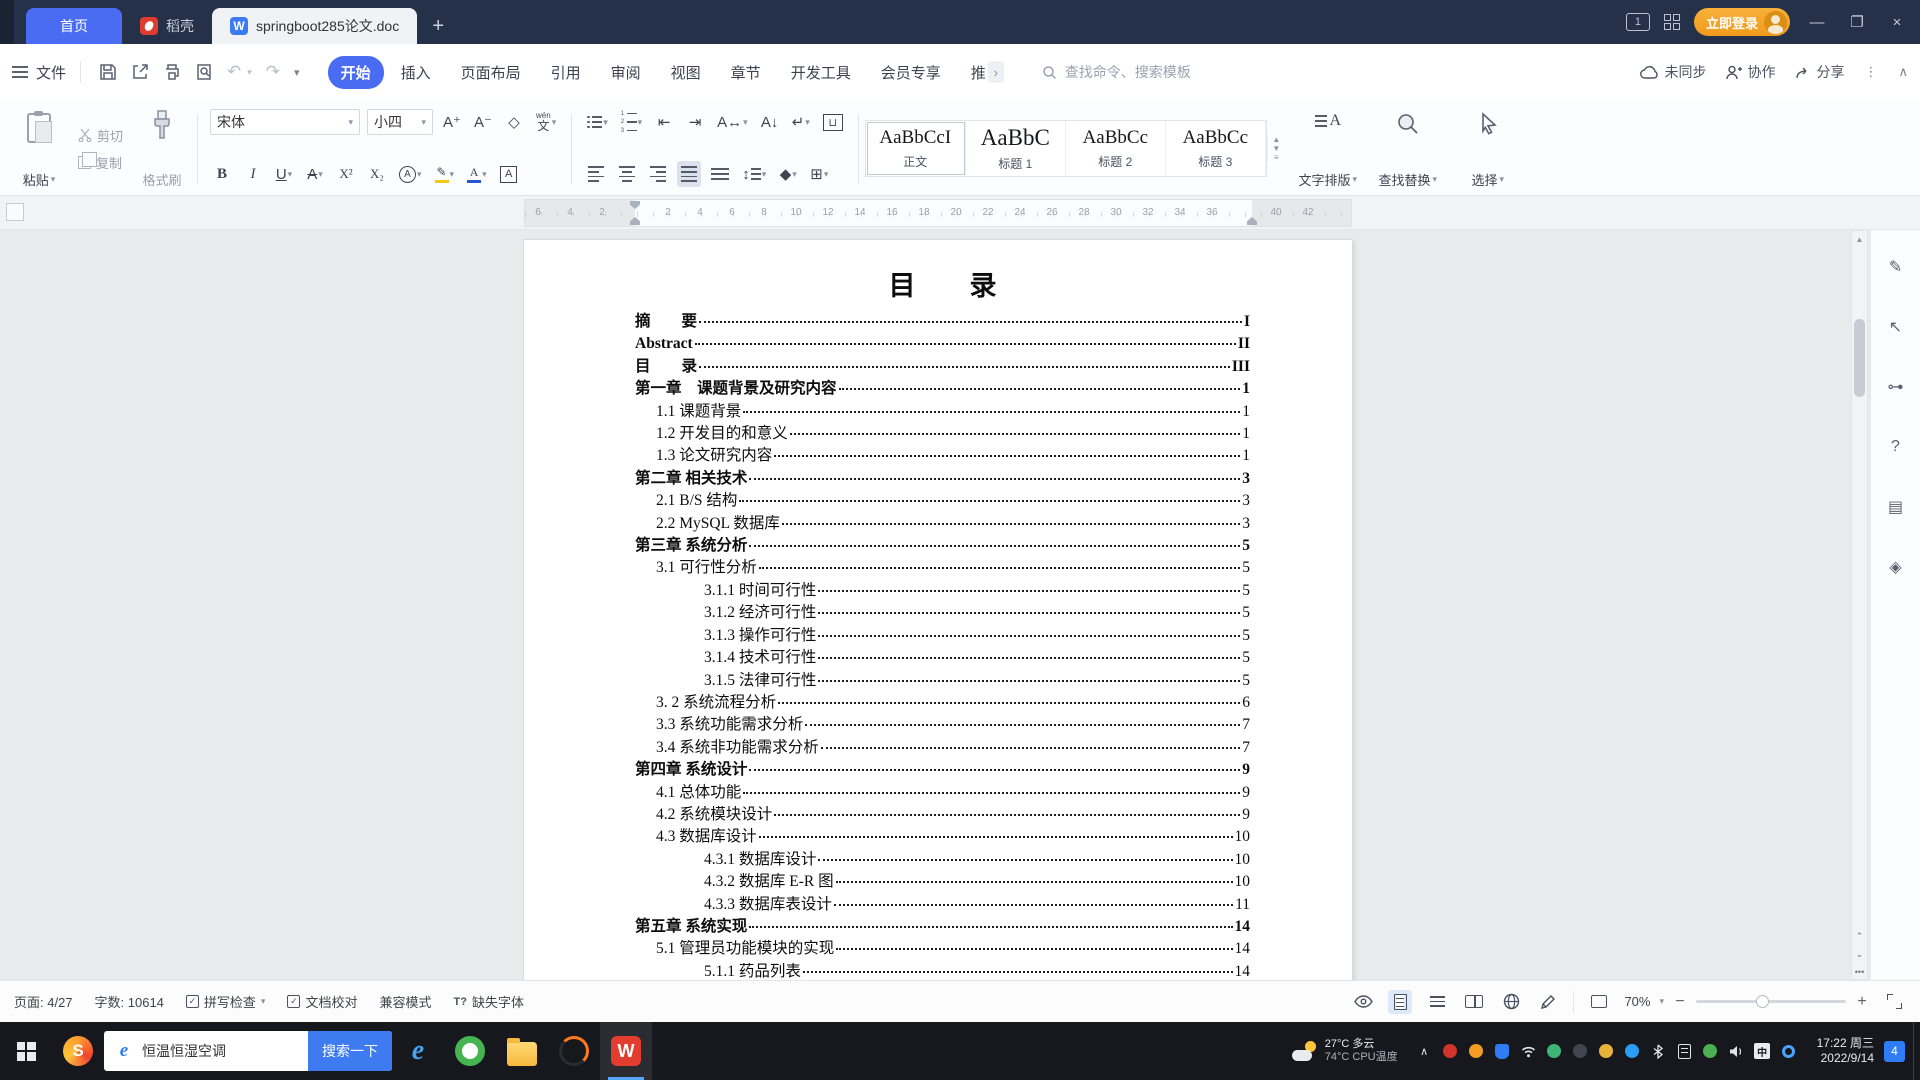 The image size is (1920, 1080). Describe the element at coordinates (1871, 72) in the screenshot. I see `more-menu-icon: ⋮` at that location.